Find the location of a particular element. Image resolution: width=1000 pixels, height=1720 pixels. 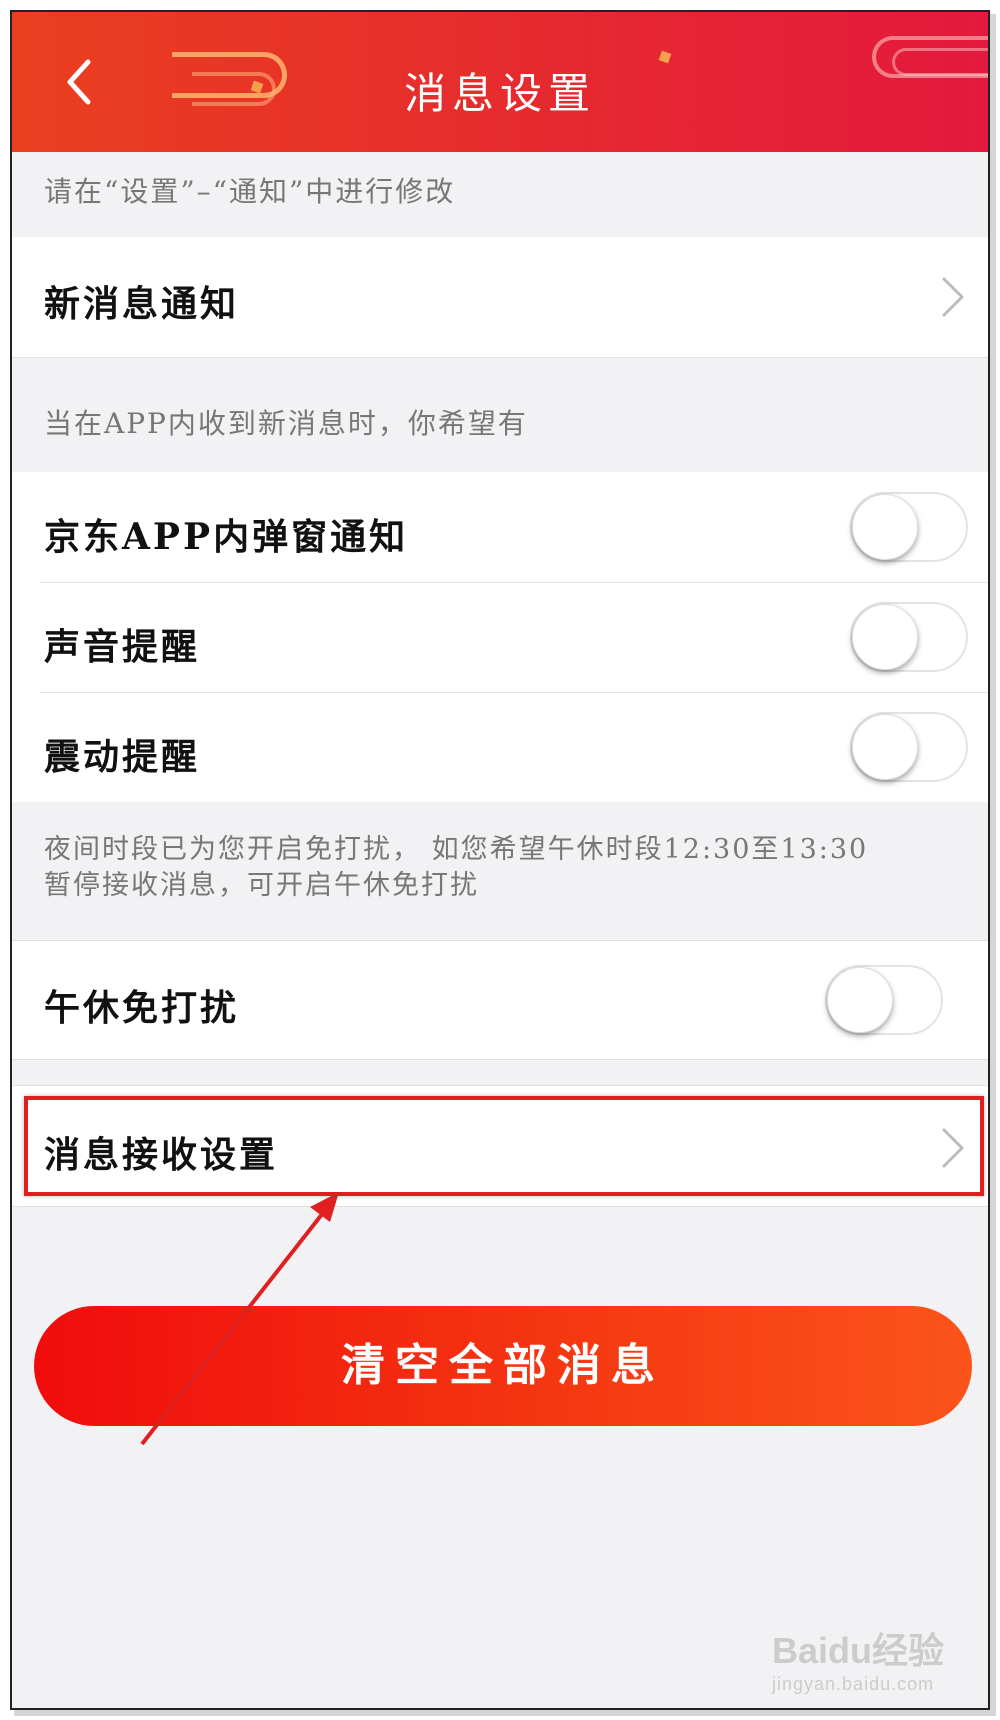

in-app-hint: 当在APP内收到新消息时，你希望有 is located at coordinates (286, 423).